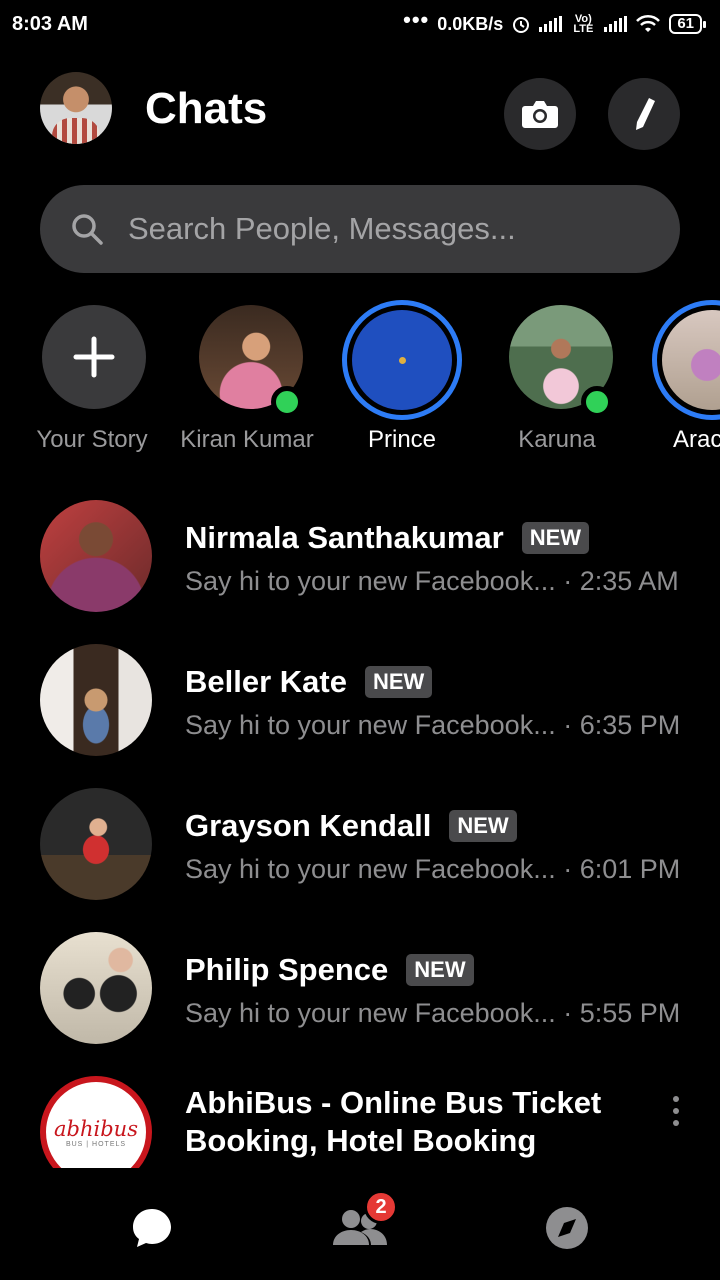 The height and width of the screenshot is (1280, 720). Describe the element at coordinates (583, 24) in the screenshot. I see `lte-label: Vo) LTE` at that location.